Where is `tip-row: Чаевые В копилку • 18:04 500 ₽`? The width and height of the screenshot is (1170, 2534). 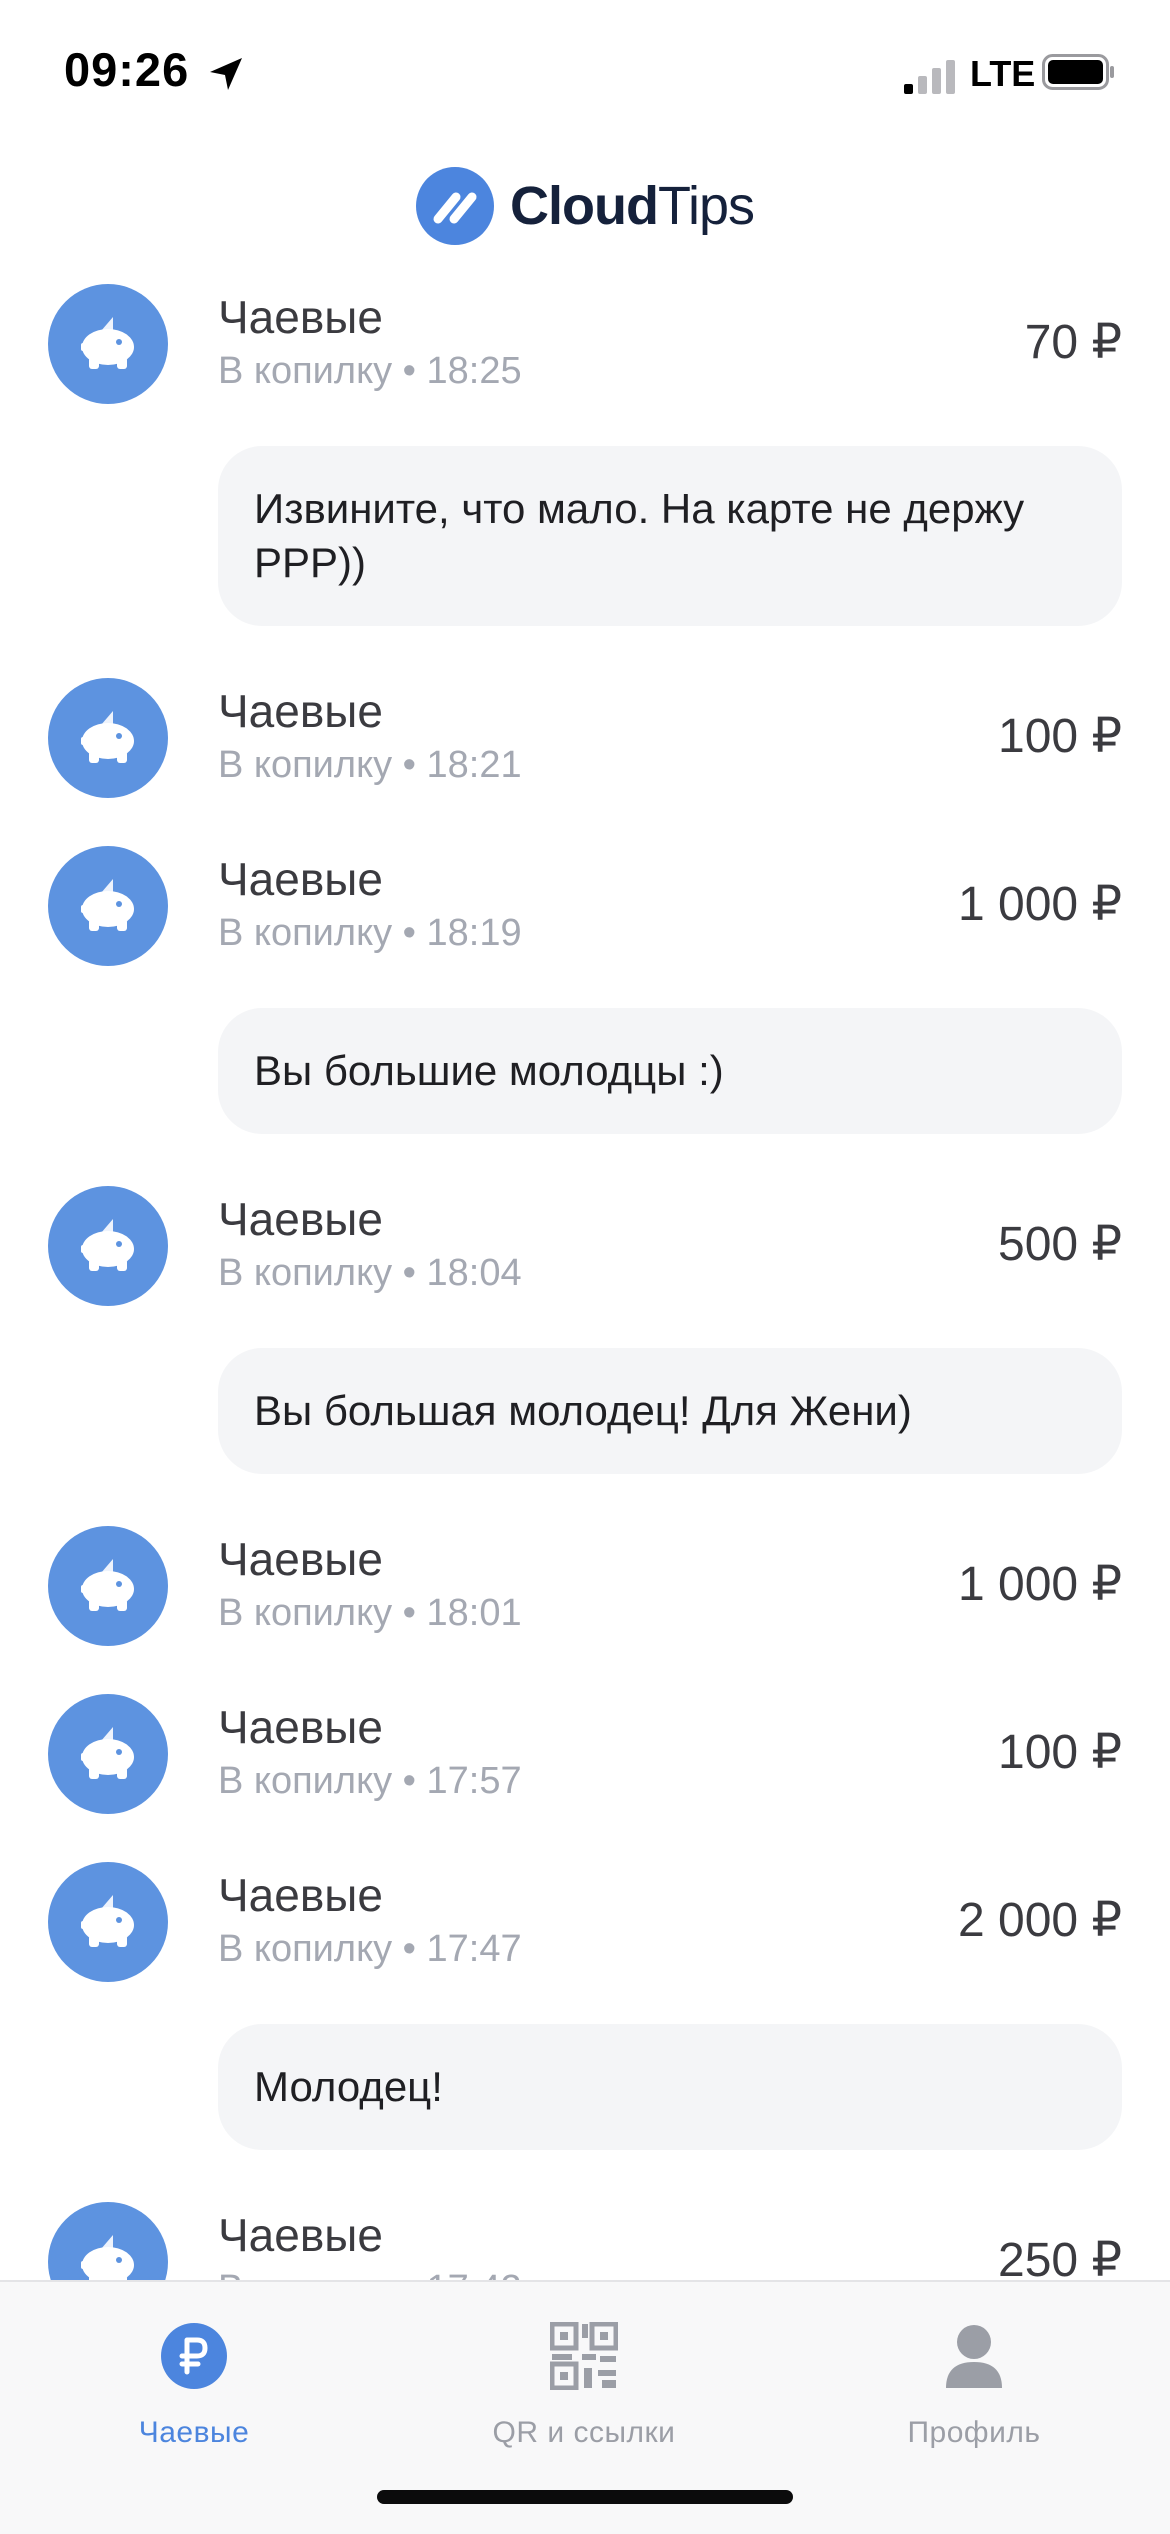
tip-row: Чаевые В копилку • 18:04 500 ₽ is located at coordinates (585, 1248).